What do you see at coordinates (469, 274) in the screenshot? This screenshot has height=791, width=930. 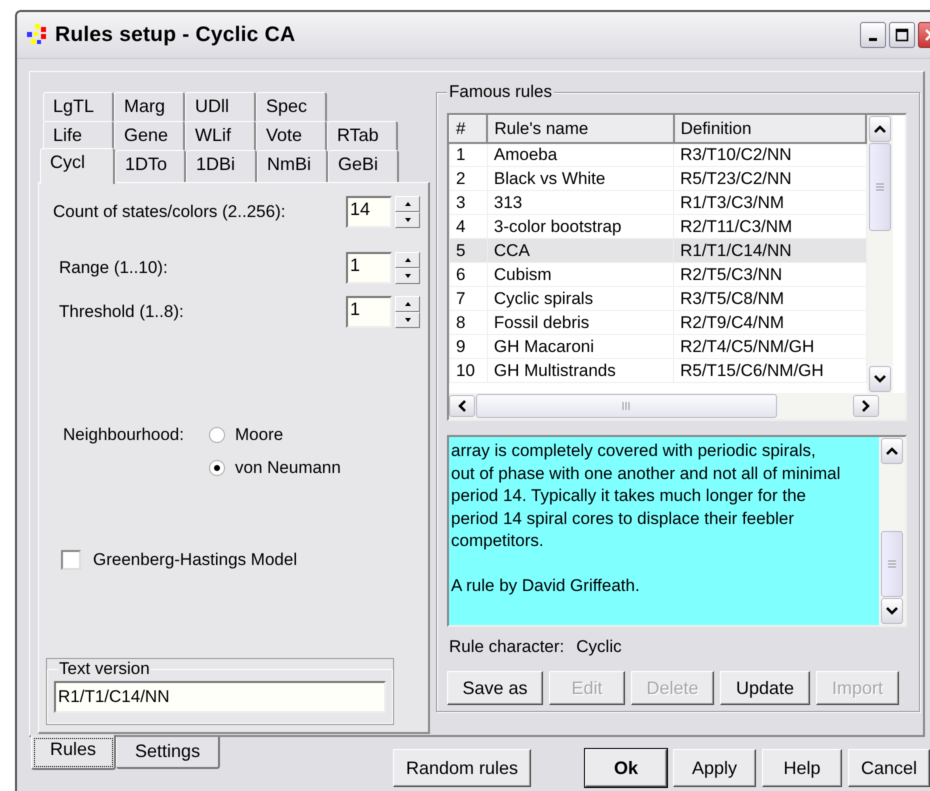 I see `table-cell: 6` at bounding box center [469, 274].